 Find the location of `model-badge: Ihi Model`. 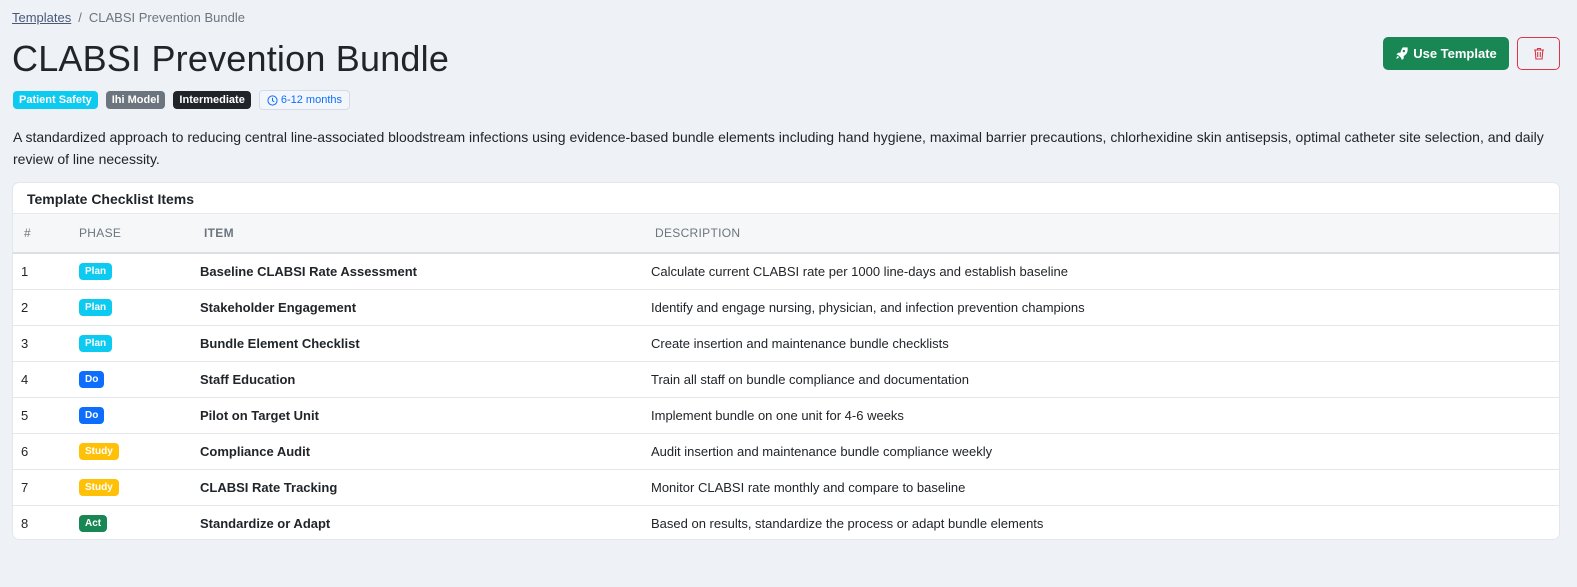

model-badge: Ihi Model is located at coordinates (135, 100).